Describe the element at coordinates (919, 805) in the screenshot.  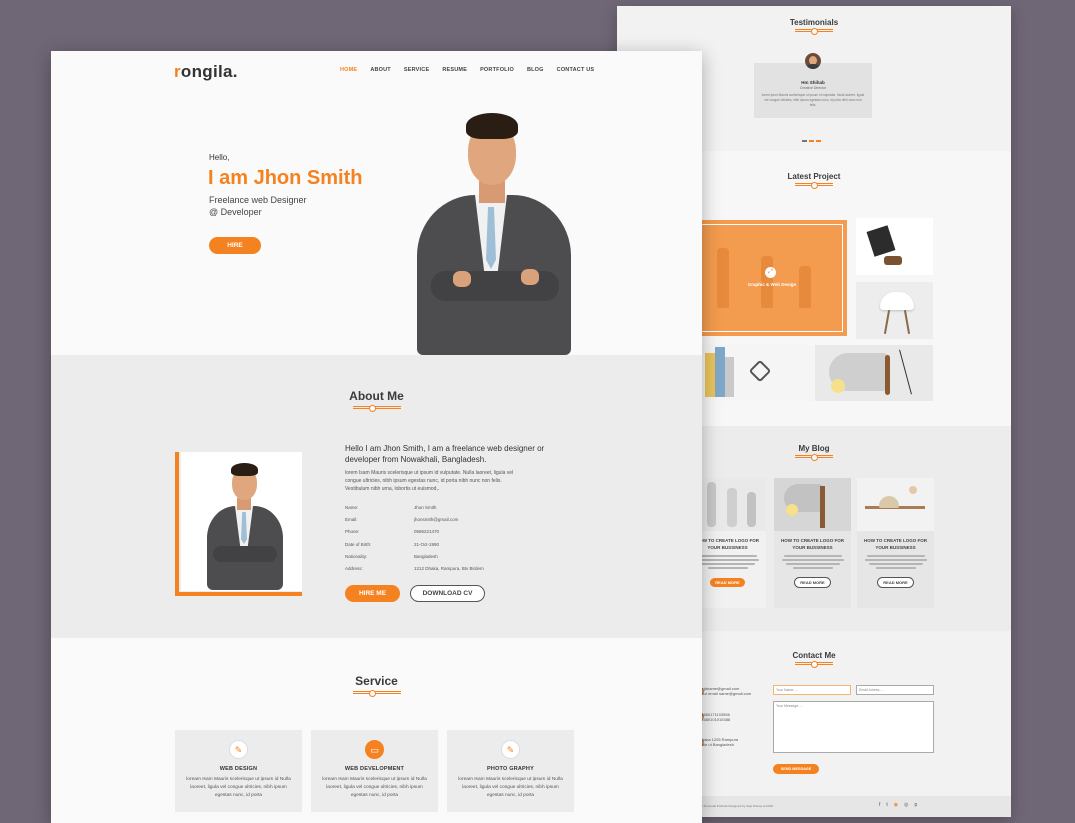
I see `pinterest-icon: p` at that location.